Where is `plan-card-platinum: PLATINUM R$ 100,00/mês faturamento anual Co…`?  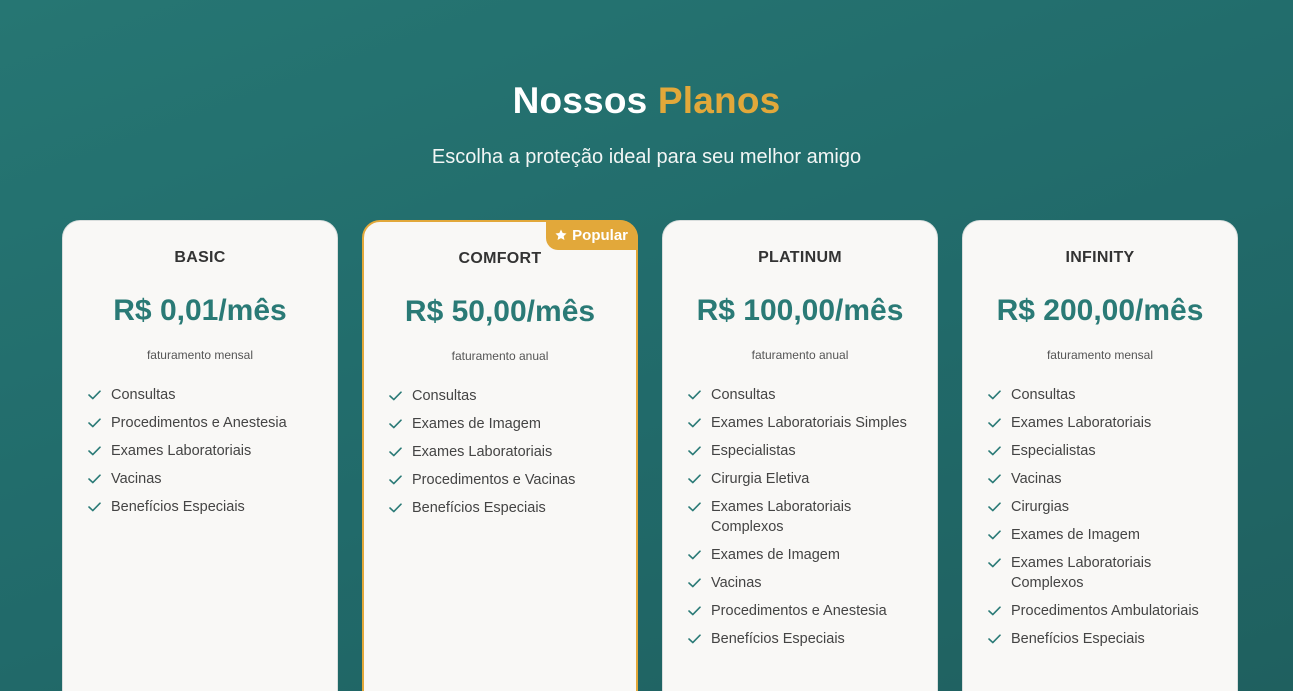
plan-card-platinum: PLATINUM R$ 100,00/mês faturamento anual Co… is located at coordinates (800, 455).